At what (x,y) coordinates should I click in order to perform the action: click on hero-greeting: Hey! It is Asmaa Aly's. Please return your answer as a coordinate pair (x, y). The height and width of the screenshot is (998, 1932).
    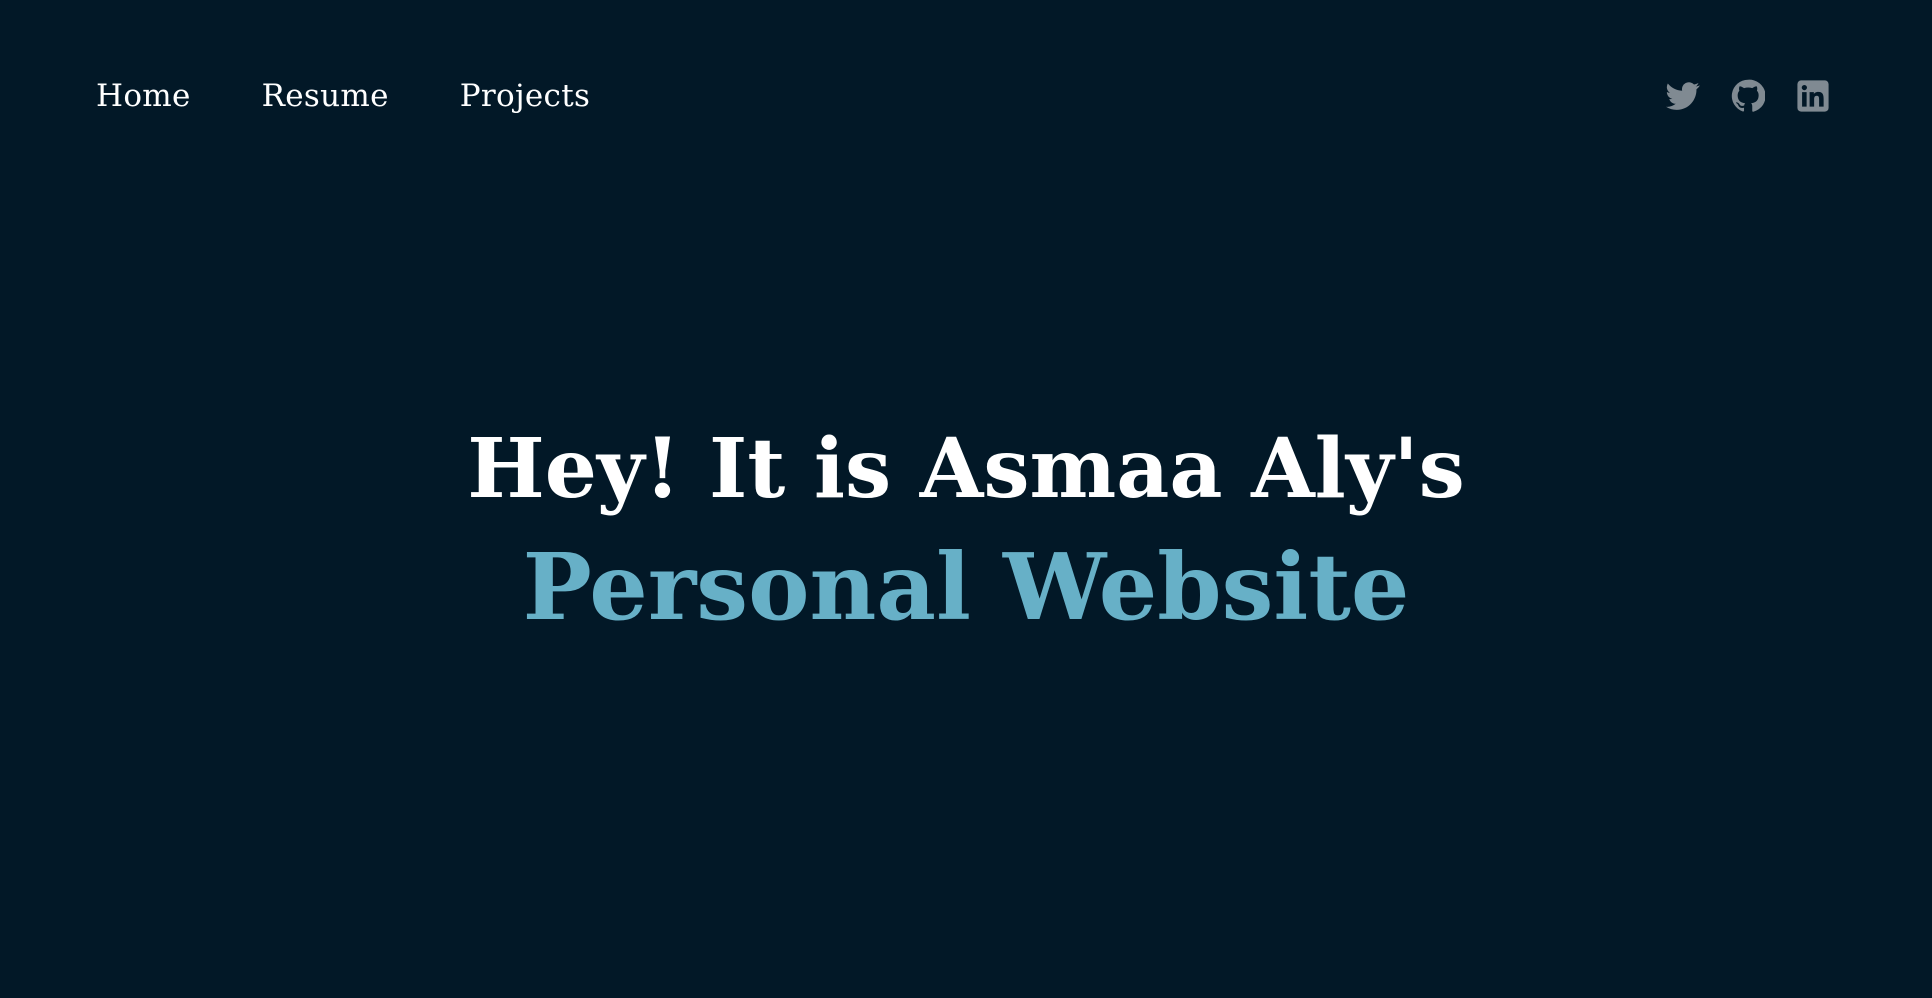
    Looking at the image, I should click on (966, 469).